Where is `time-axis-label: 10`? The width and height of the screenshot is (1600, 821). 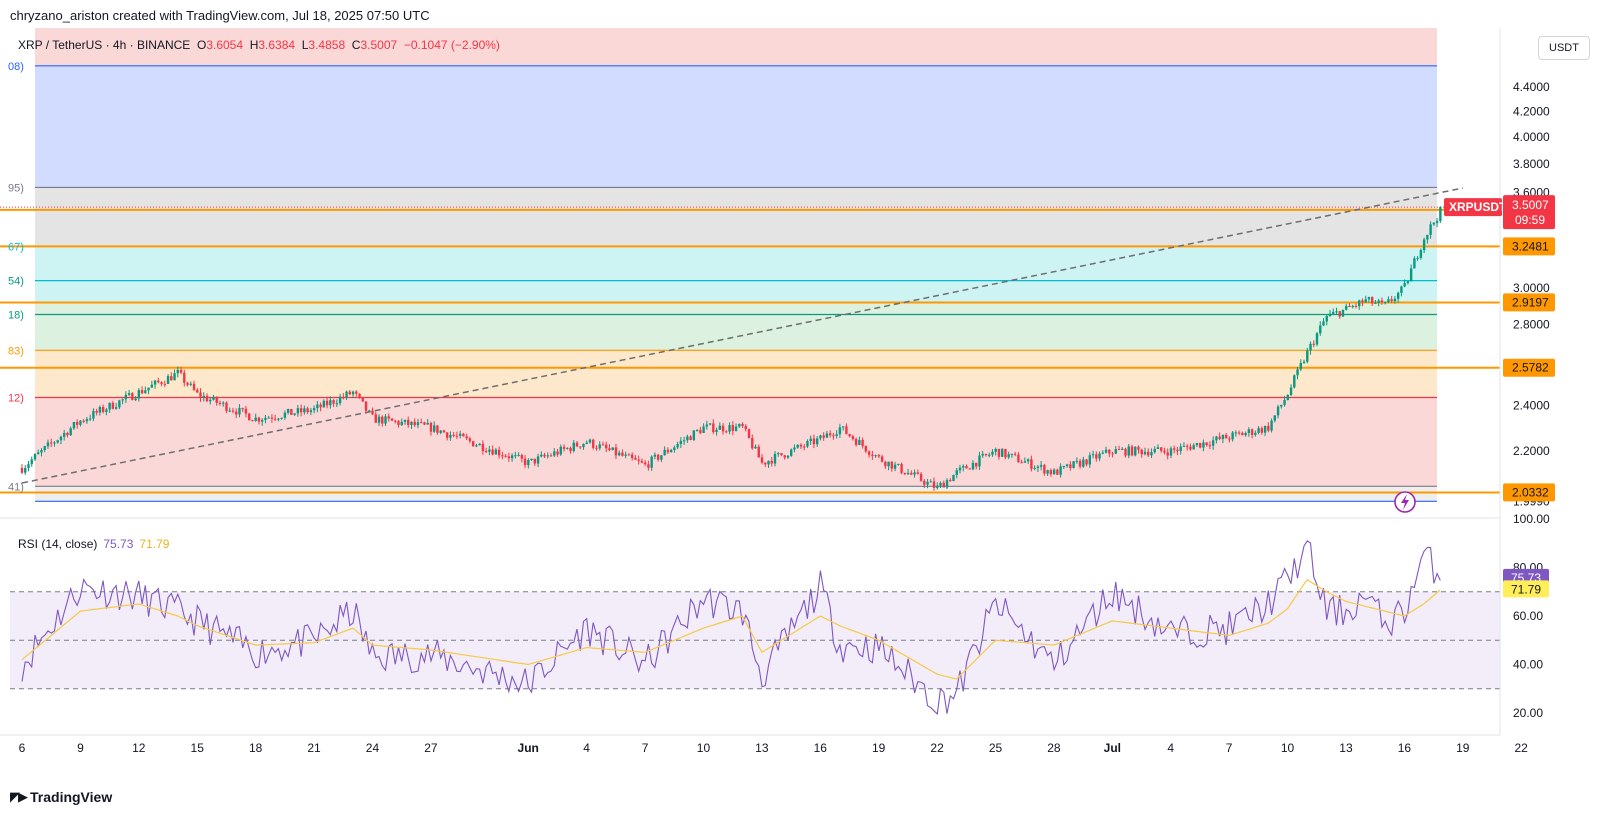
time-axis-label: 10 is located at coordinates (704, 748).